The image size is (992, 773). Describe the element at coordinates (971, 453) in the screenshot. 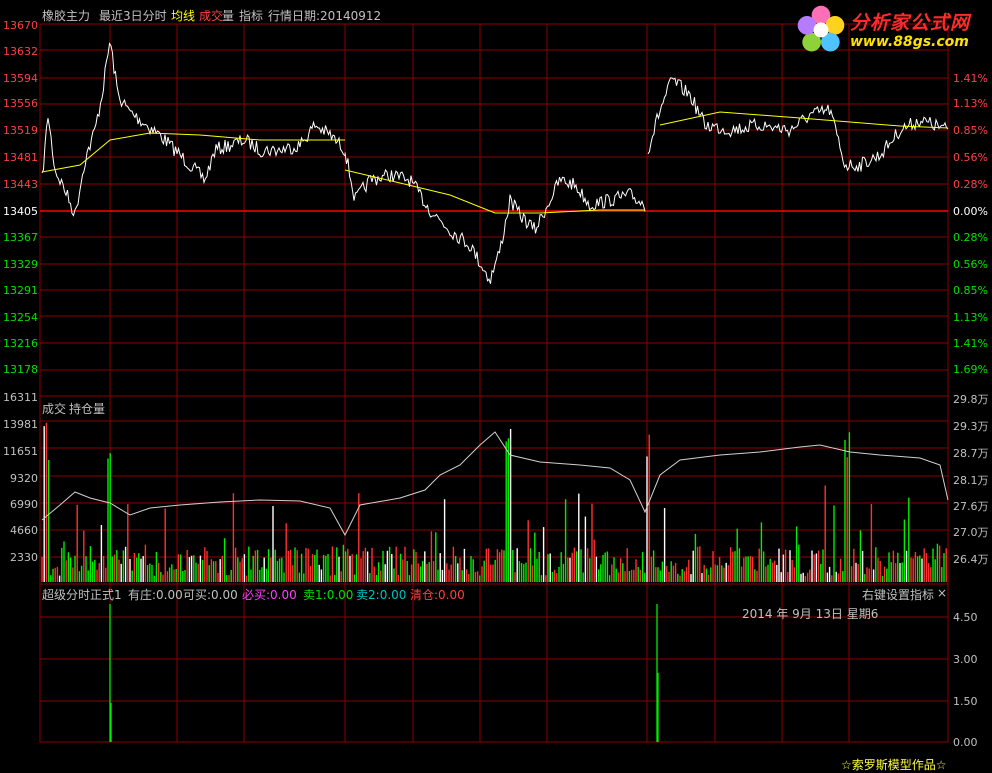

I see `oi-axis-label: 28.7万` at that location.